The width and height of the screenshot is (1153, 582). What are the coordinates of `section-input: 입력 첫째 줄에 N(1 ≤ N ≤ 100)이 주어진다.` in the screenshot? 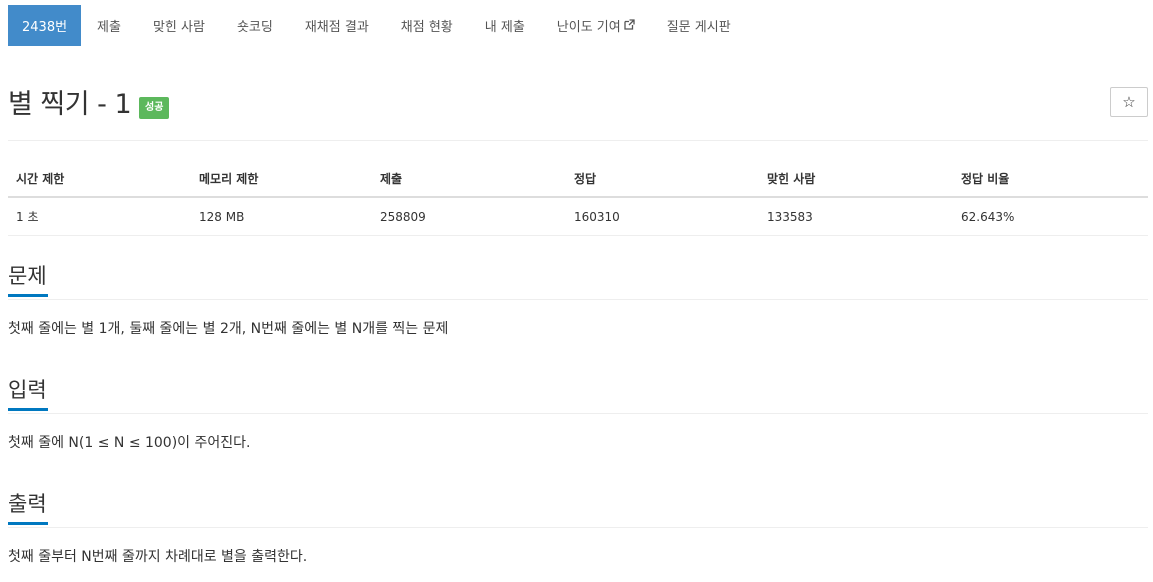 It's located at (578, 414).